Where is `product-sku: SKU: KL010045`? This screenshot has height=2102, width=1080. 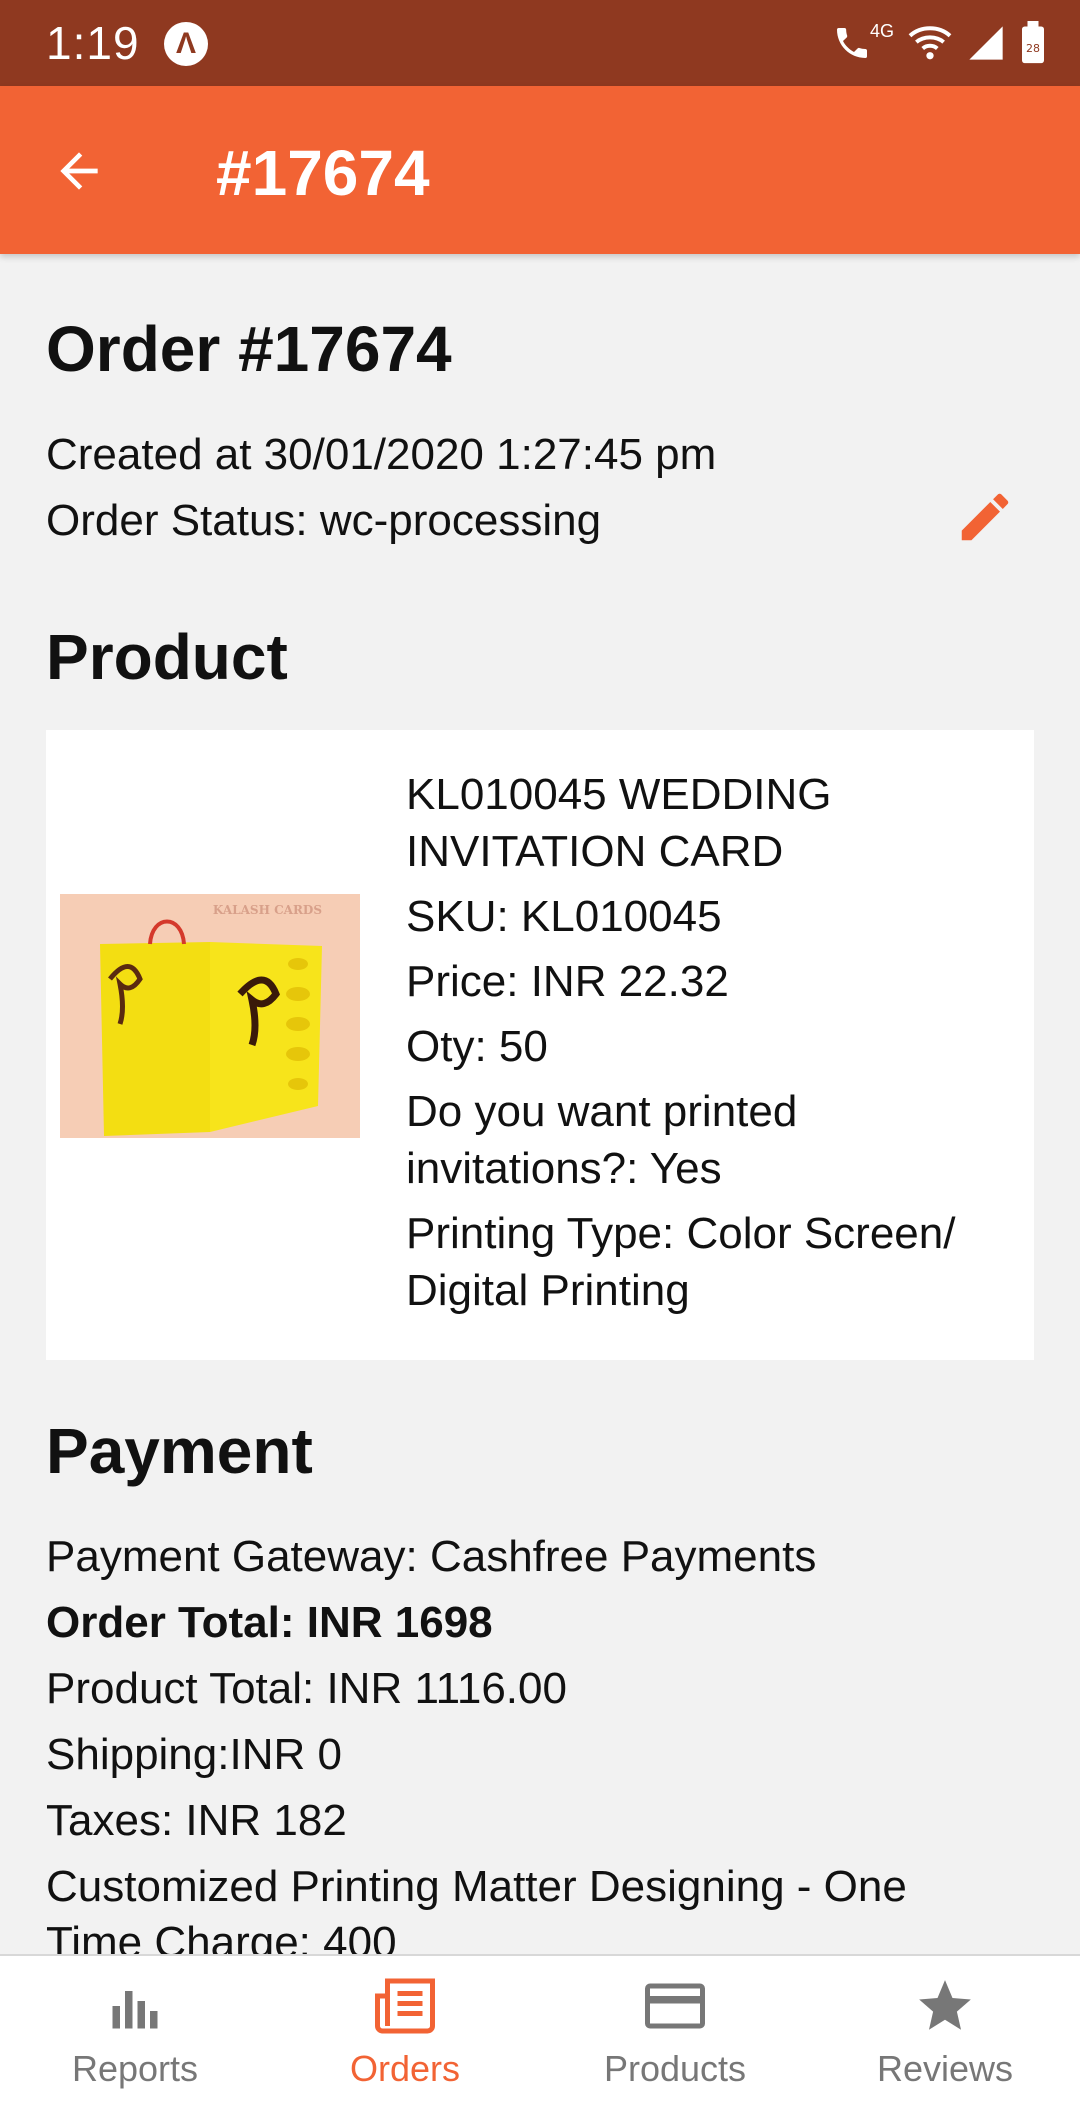
product-sku: SKU: KL010045 is located at coordinates (564, 916).